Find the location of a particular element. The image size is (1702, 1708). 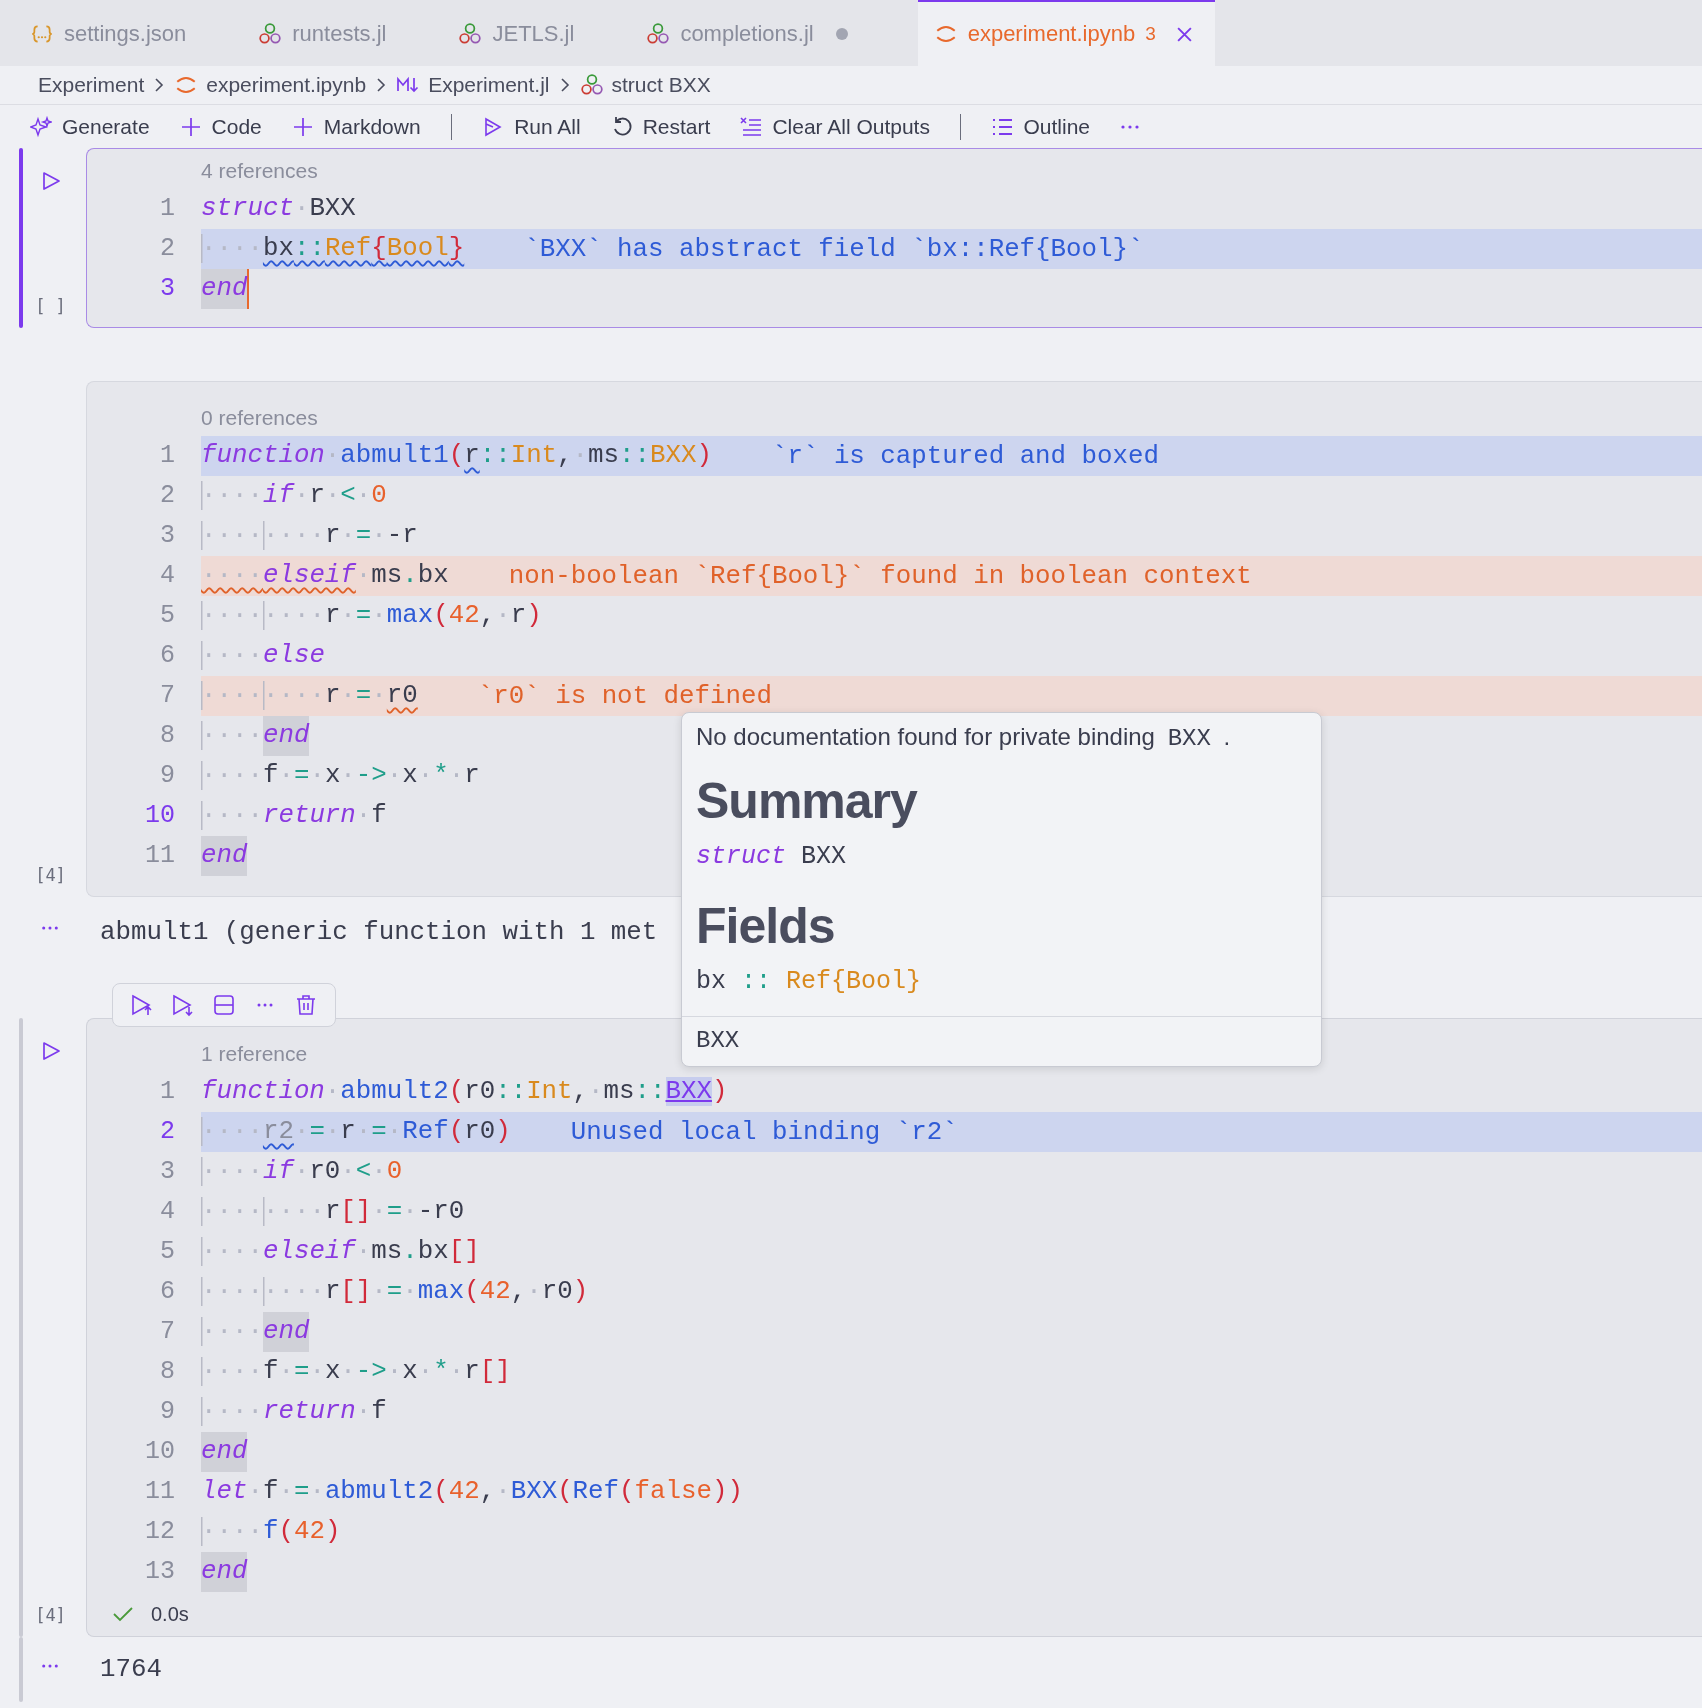

hover-message: No documentation found for private binding BXX . is located at coordinates (963, 737).